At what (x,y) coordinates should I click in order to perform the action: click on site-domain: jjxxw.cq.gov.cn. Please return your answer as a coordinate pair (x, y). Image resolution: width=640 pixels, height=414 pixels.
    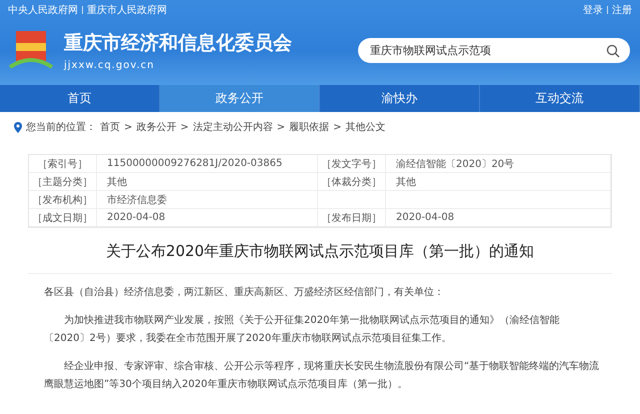
    Looking at the image, I should click on (110, 65).